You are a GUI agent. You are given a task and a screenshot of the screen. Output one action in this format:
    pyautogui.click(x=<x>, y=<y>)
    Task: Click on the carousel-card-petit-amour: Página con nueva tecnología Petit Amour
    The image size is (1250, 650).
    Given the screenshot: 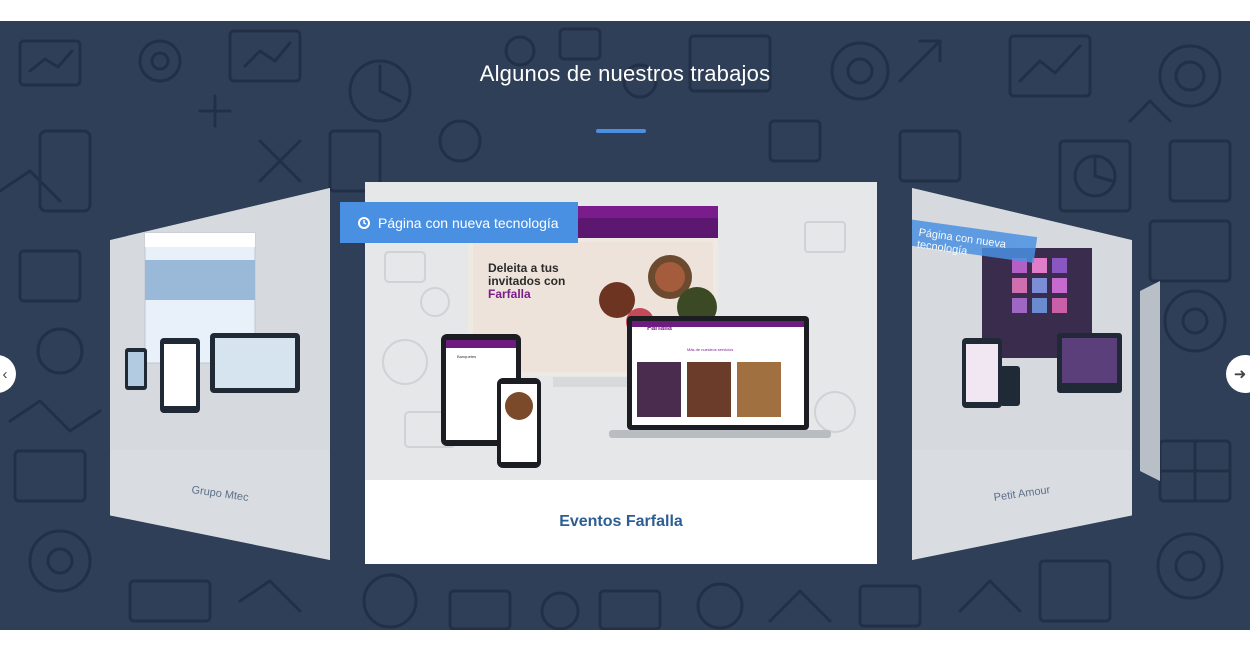 What is the action you would take?
    pyautogui.click(x=1022, y=374)
    